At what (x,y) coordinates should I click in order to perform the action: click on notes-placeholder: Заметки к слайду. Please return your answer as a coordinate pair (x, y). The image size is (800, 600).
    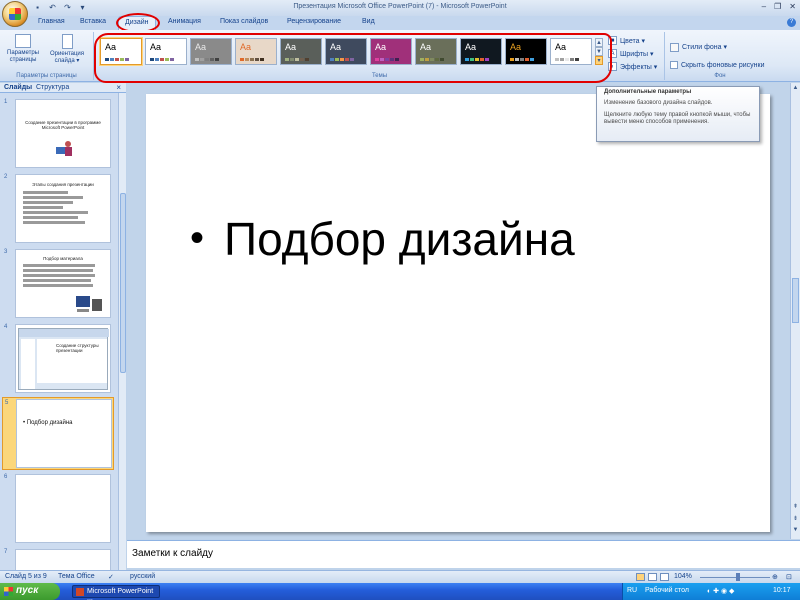
    Looking at the image, I should click on (172, 553).